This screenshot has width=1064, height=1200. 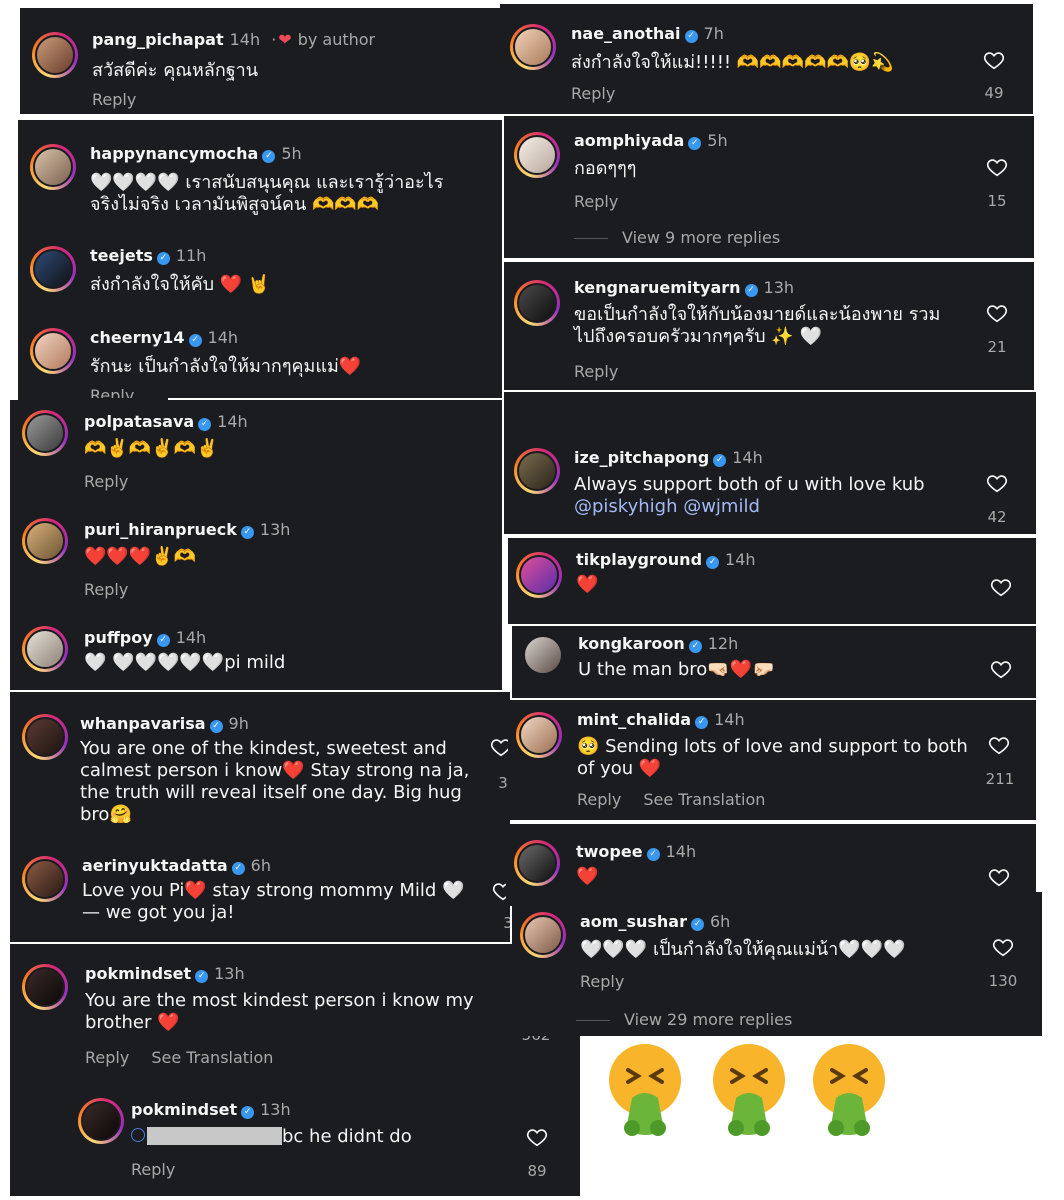 I want to click on heart-icon: ❤, so click(x=285, y=39).